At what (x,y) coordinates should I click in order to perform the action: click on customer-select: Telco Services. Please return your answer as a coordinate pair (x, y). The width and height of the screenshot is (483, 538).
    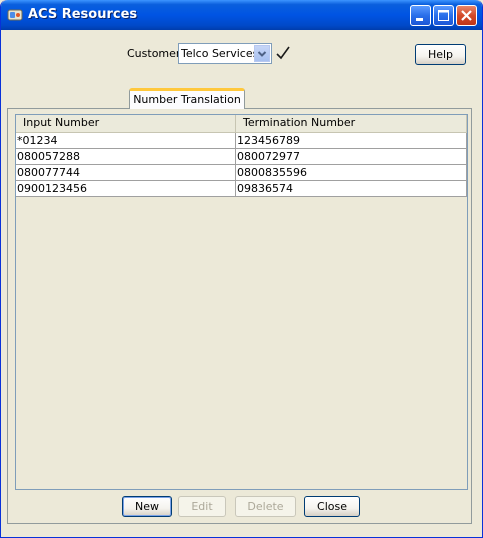
    Looking at the image, I should click on (225, 53).